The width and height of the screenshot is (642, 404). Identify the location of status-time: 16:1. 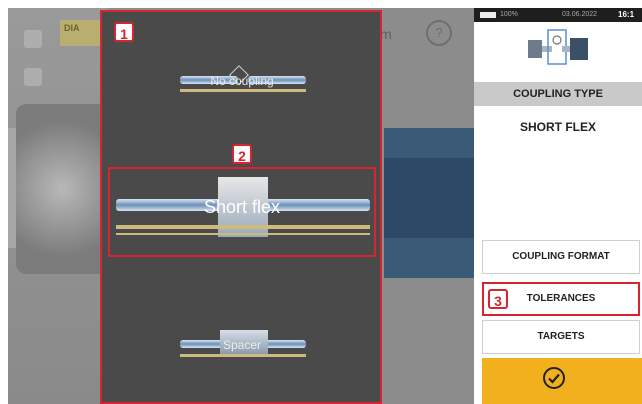
(626, 14).